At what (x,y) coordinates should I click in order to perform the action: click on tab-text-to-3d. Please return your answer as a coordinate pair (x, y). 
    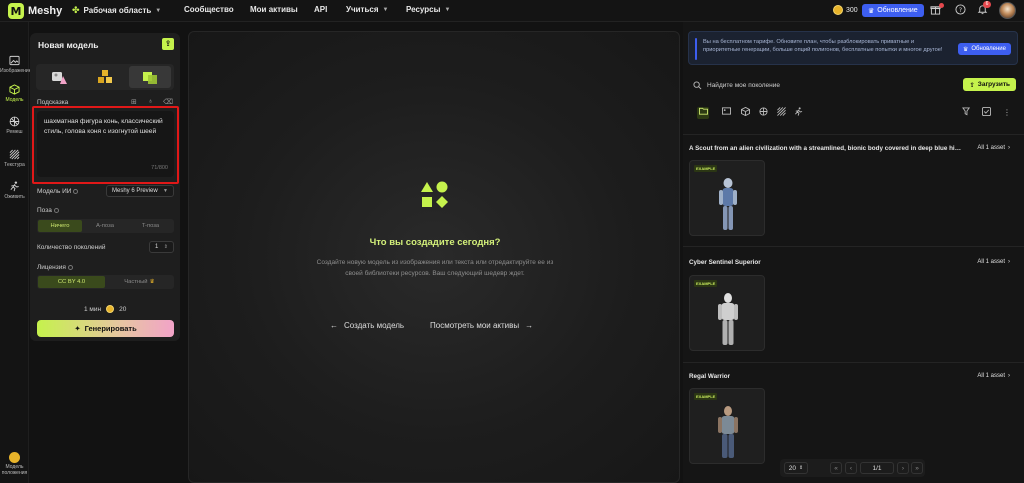
    Looking at the image, I should click on (150, 77).